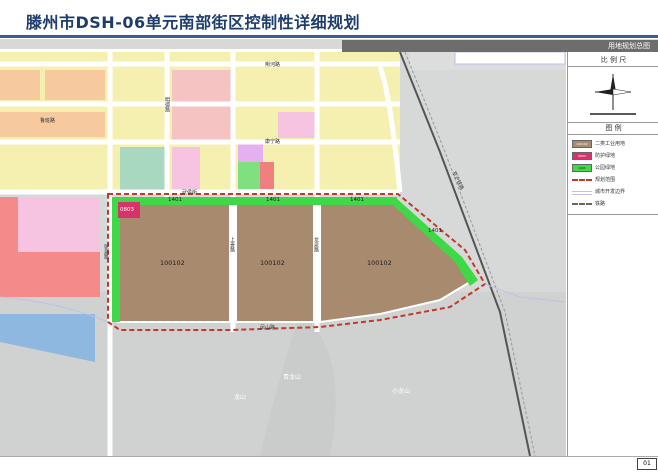  I want to click on place-label-1: 青龙山, so click(292, 377).